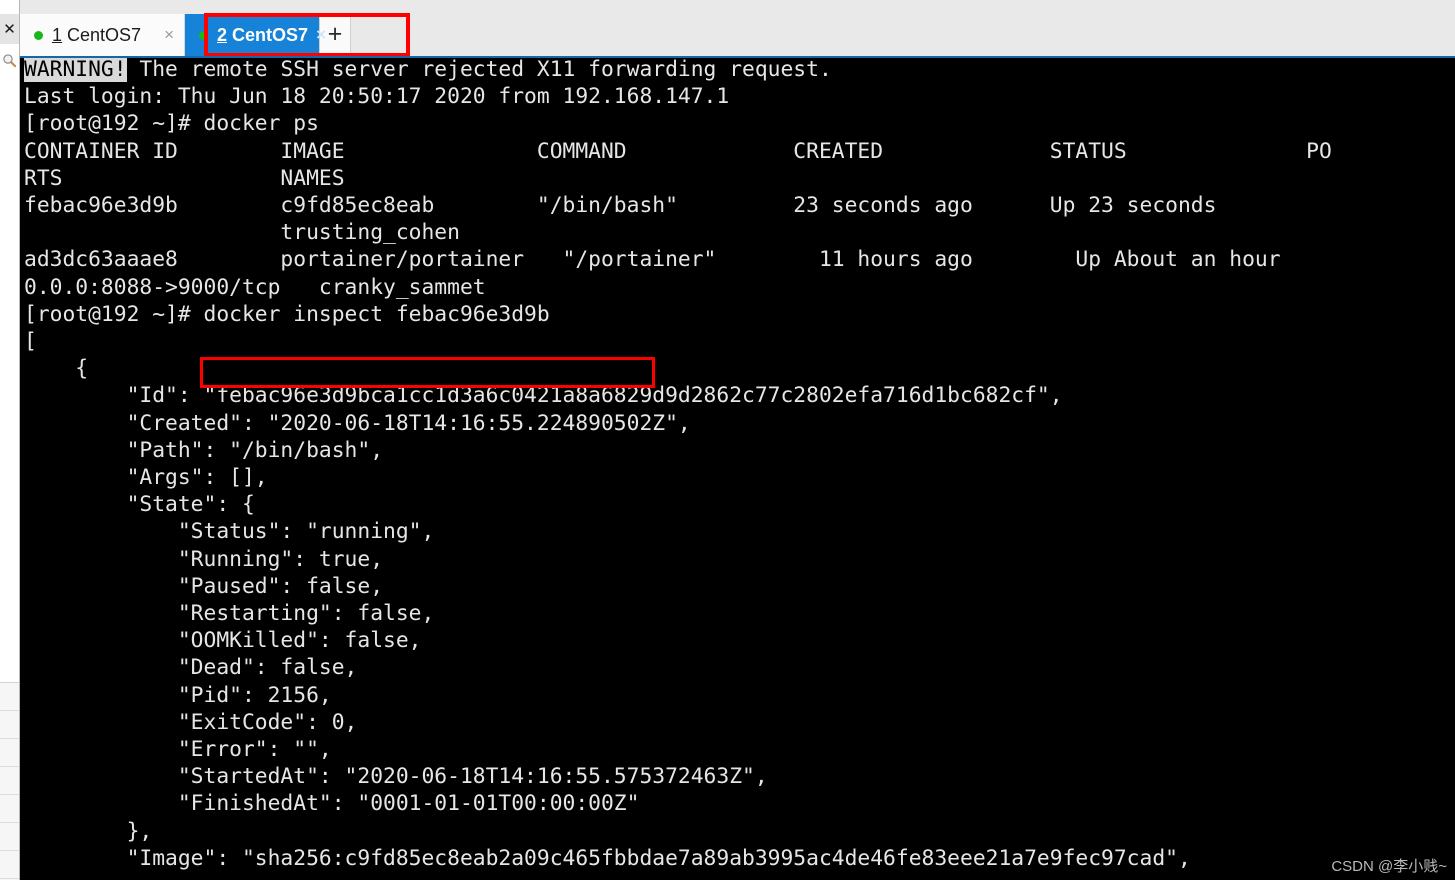 Image resolution: width=1455 pixels, height=880 pixels. I want to click on tab-centos7-1: 1 CentOS7 ×, so click(102, 35).